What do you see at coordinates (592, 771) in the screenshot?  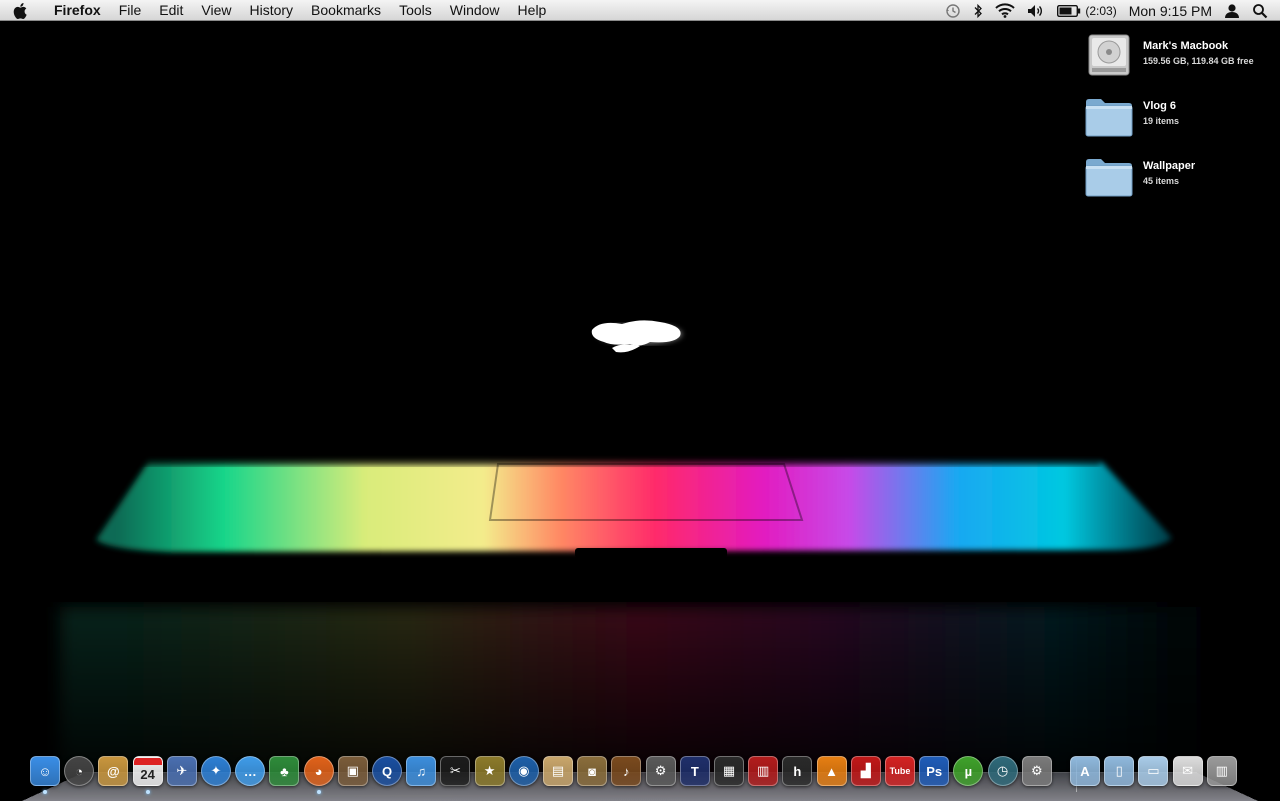 I see `iphoto-icon: ◙` at bounding box center [592, 771].